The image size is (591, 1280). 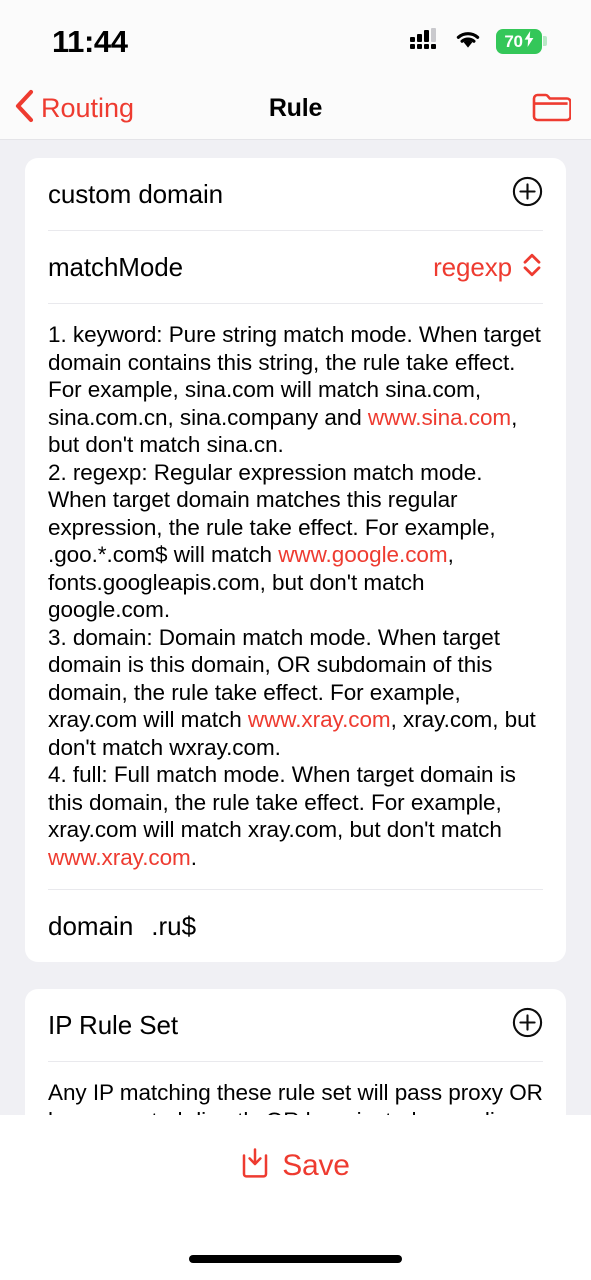 I want to click on desc-2-link: www.google.com, so click(x=362, y=554).